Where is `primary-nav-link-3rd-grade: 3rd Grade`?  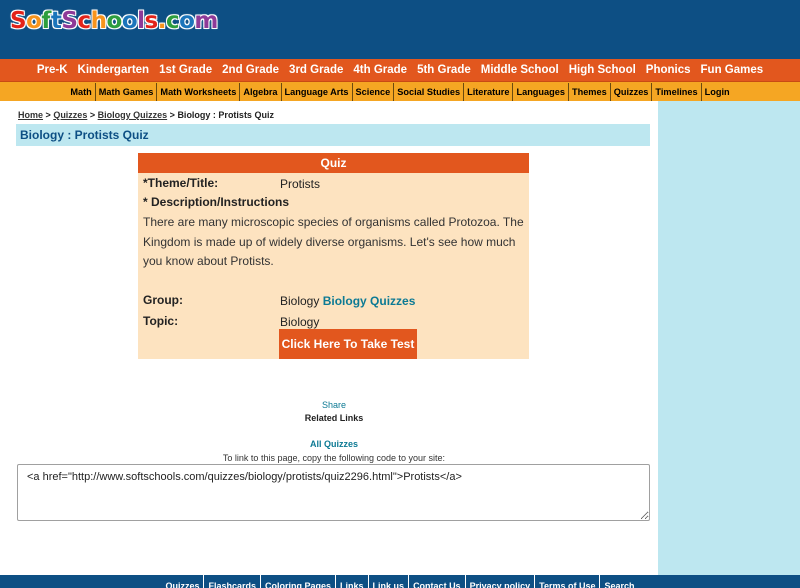 primary-nav-link-3rd-grade: 3rd Grade is located at coordinates (316, 70).